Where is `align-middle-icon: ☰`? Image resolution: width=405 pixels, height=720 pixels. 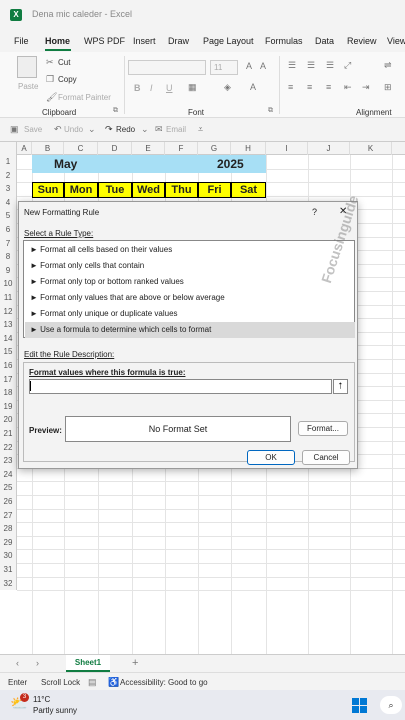
align-middle-icon: ☰ is located at coordinates (311, 65).